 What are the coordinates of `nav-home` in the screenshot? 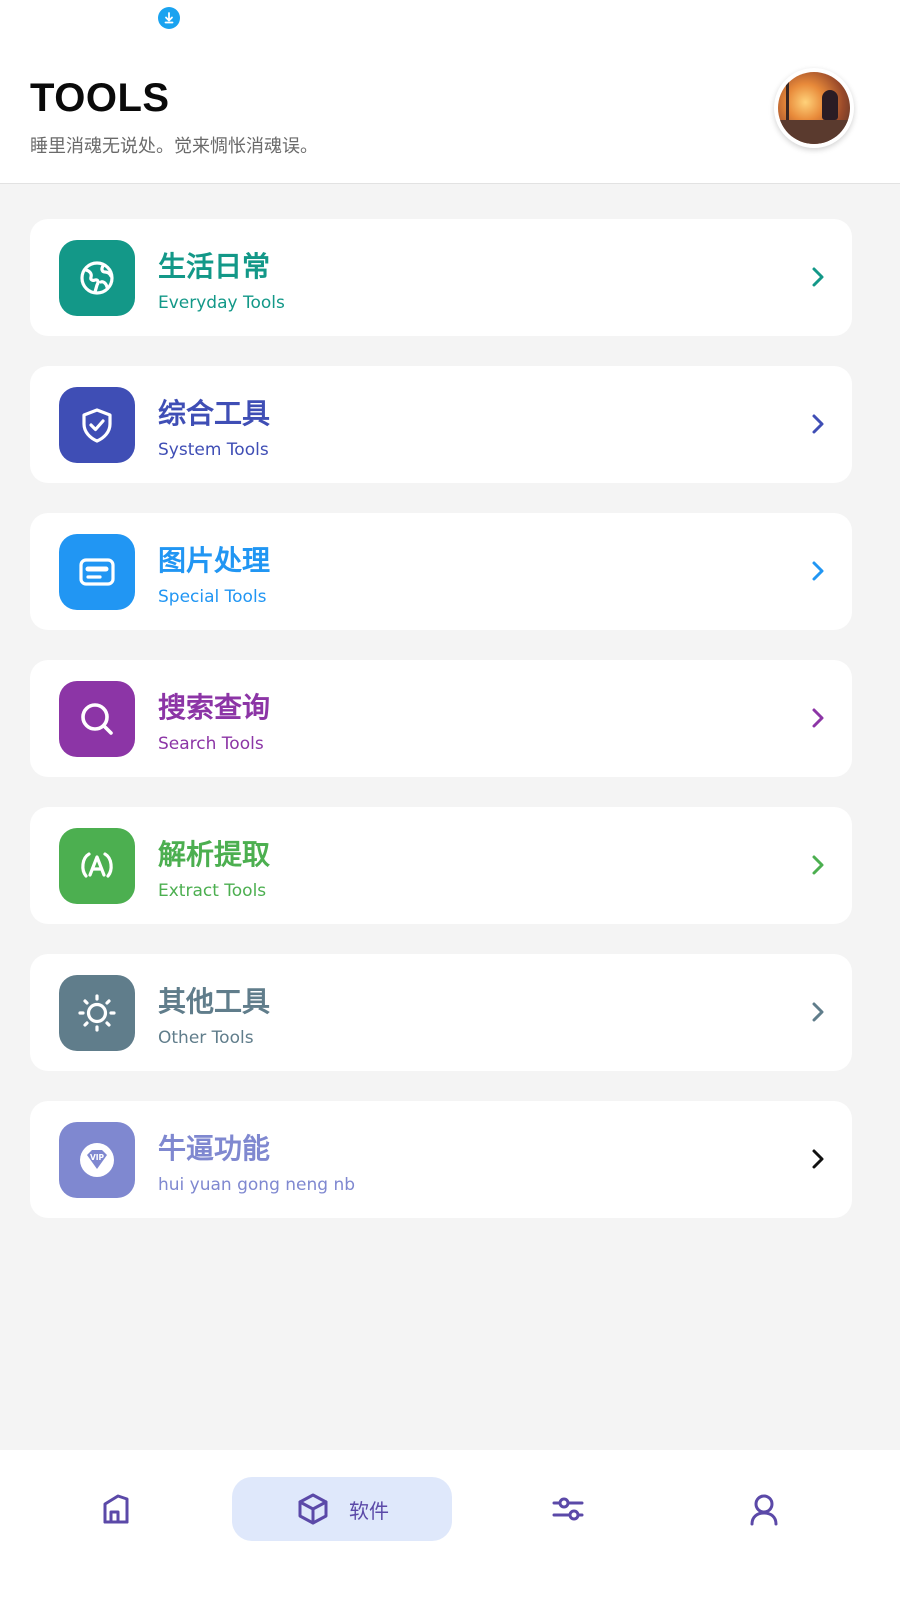 It's located at (116, 1509).